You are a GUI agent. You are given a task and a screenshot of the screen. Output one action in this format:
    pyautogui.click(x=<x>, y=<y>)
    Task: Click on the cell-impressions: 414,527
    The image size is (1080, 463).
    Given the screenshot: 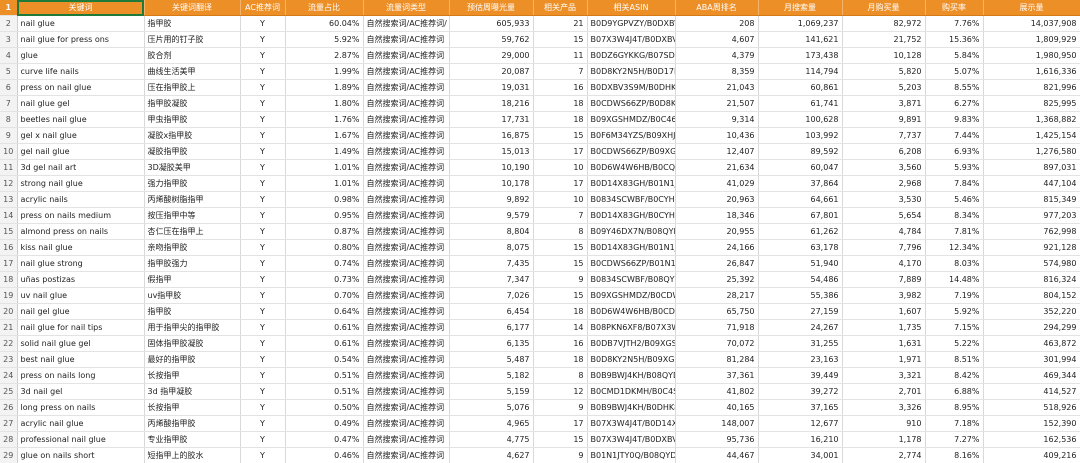 What is the action you would take?
    pyautogui.click(x=1031, y=391)
    